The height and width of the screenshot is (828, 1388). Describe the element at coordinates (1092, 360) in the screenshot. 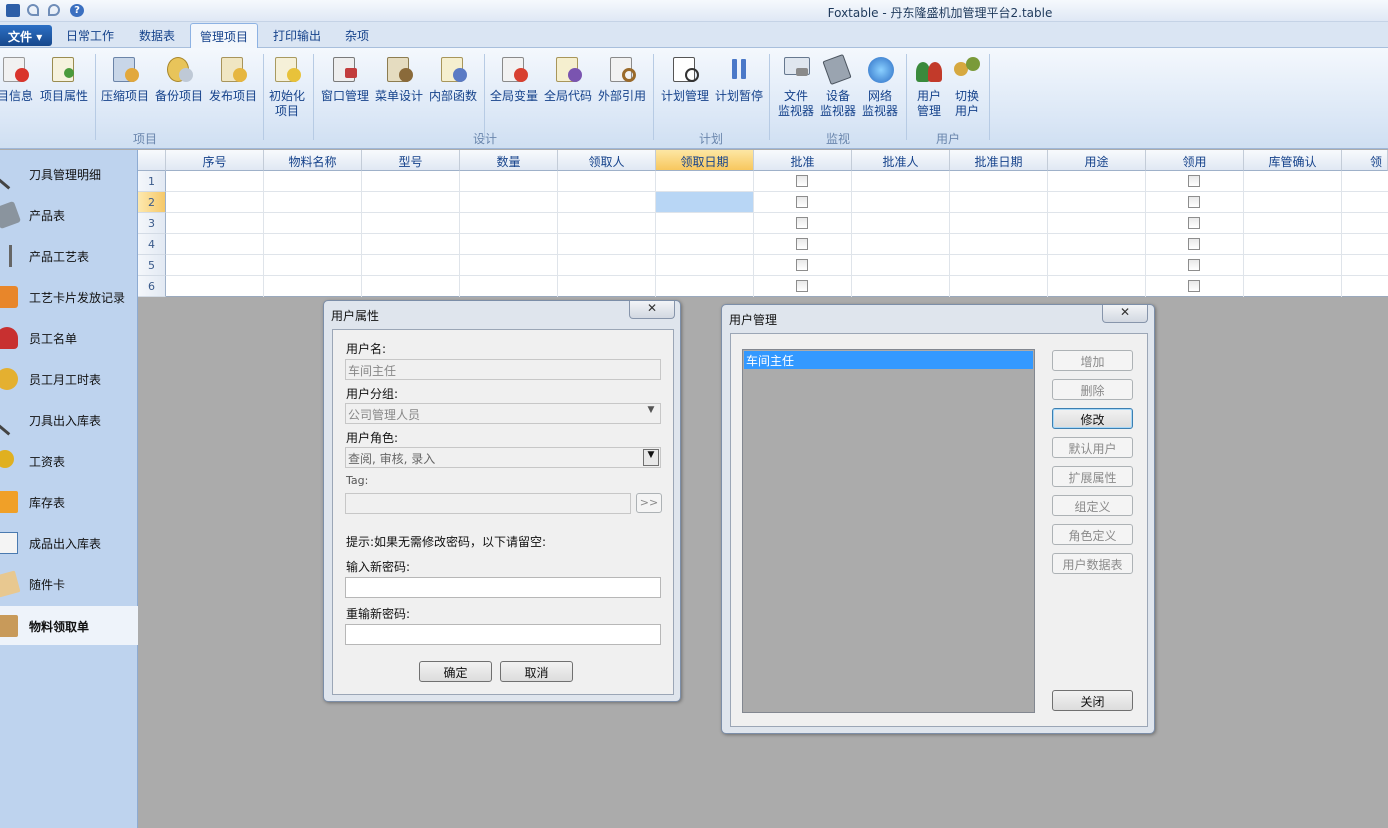

I see `add-user-button: 增加` at that location.